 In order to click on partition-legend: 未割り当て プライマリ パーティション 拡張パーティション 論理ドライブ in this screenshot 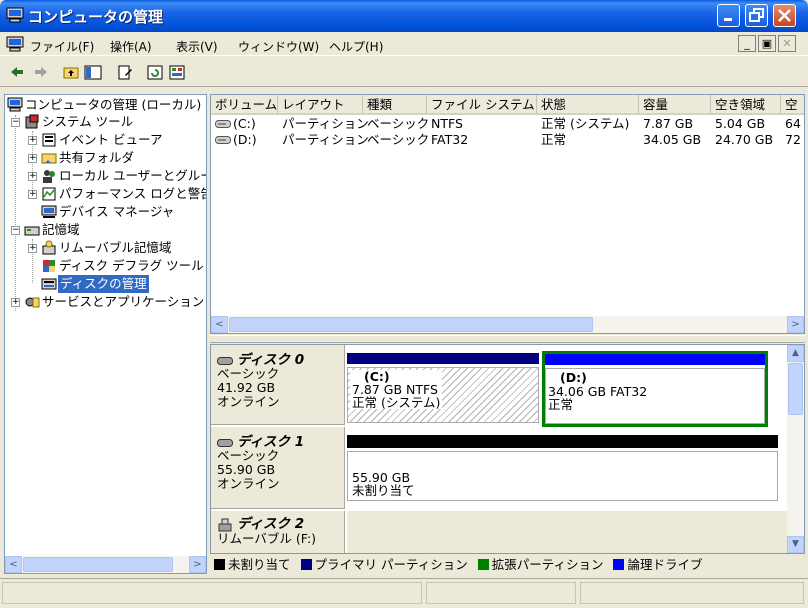, I will do `click(507, 565)`.